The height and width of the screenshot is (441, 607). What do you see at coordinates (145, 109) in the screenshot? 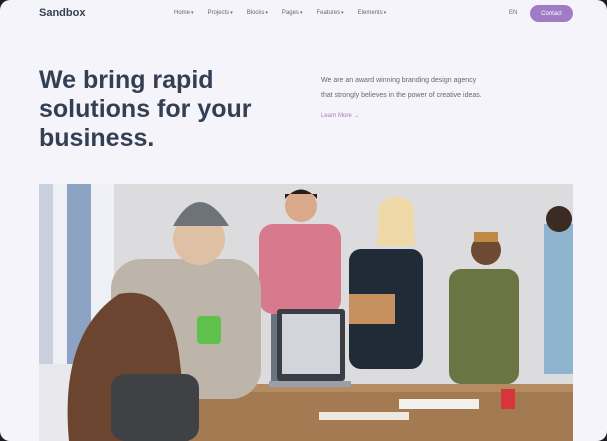
I see `headline-line: solutions for your` at bounding box center [145, 109].